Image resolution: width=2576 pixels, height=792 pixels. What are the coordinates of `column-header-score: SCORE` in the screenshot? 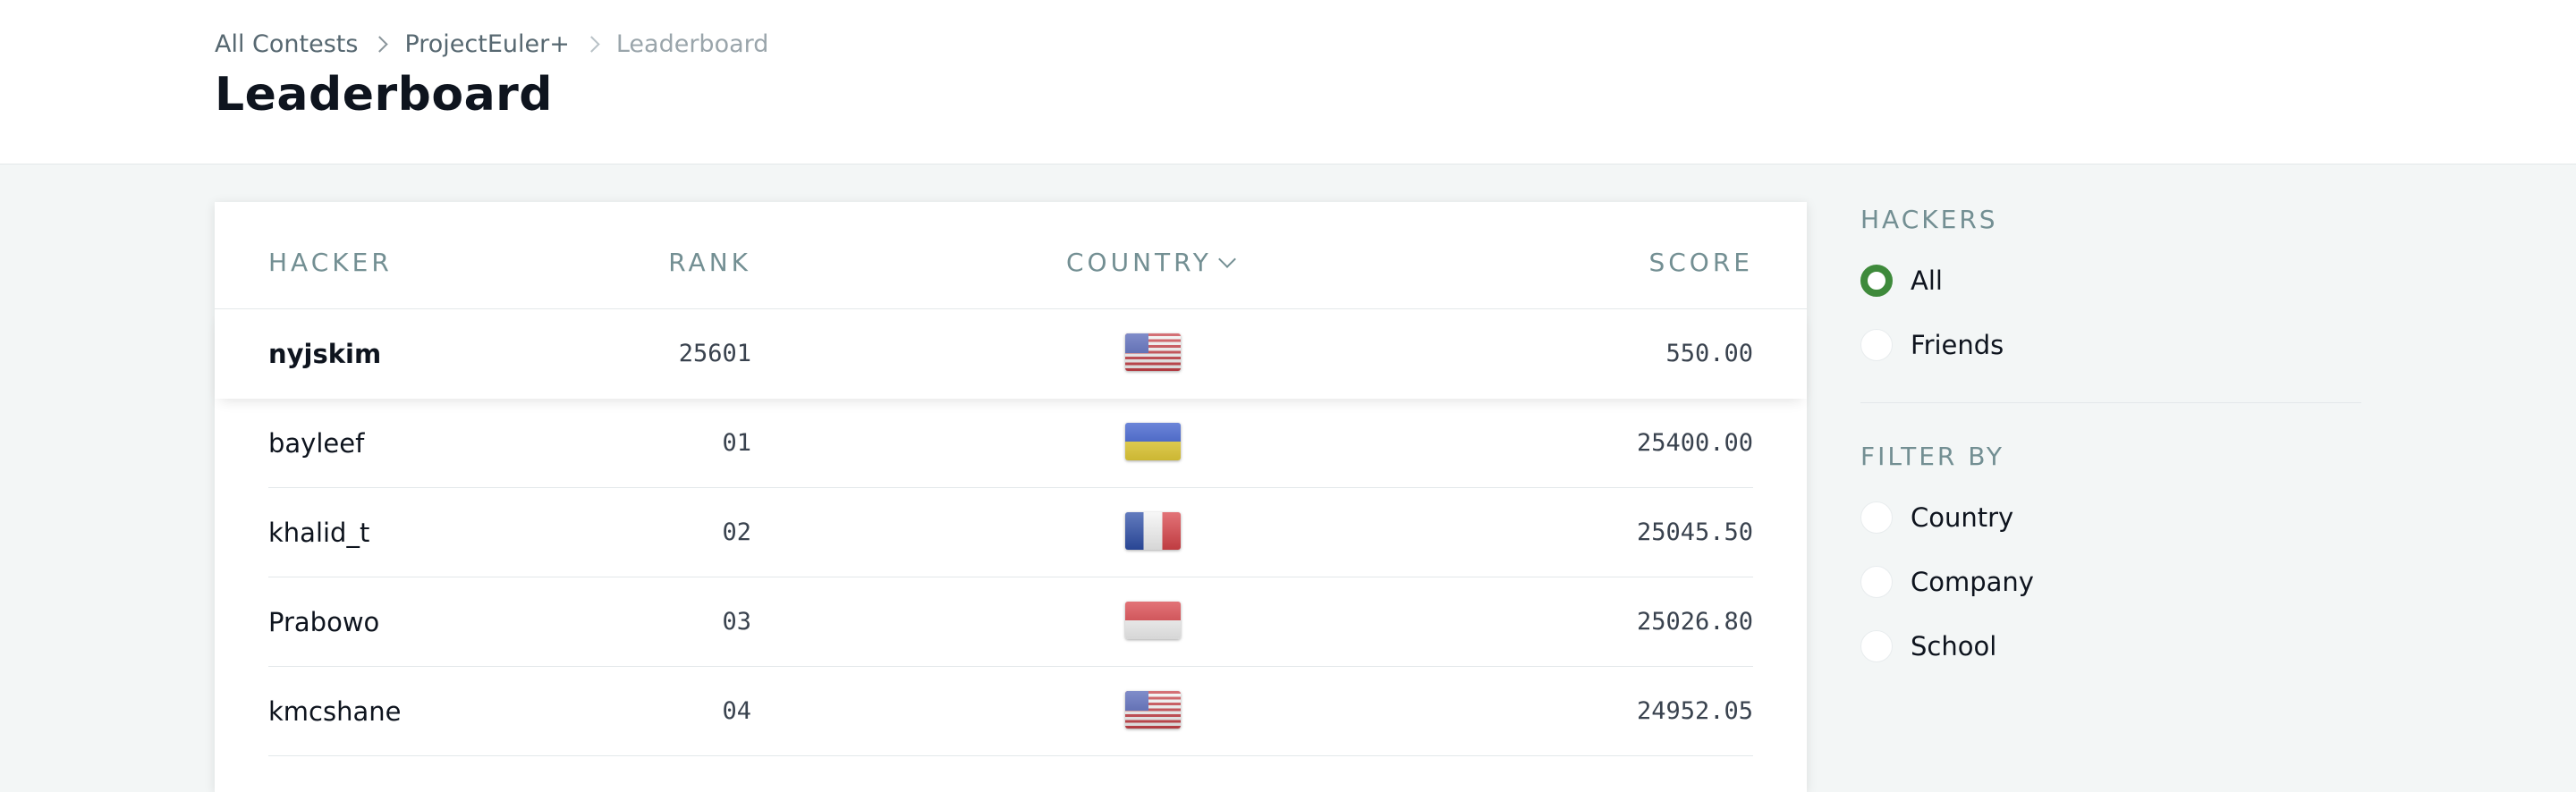 It's located at (1700, 263).